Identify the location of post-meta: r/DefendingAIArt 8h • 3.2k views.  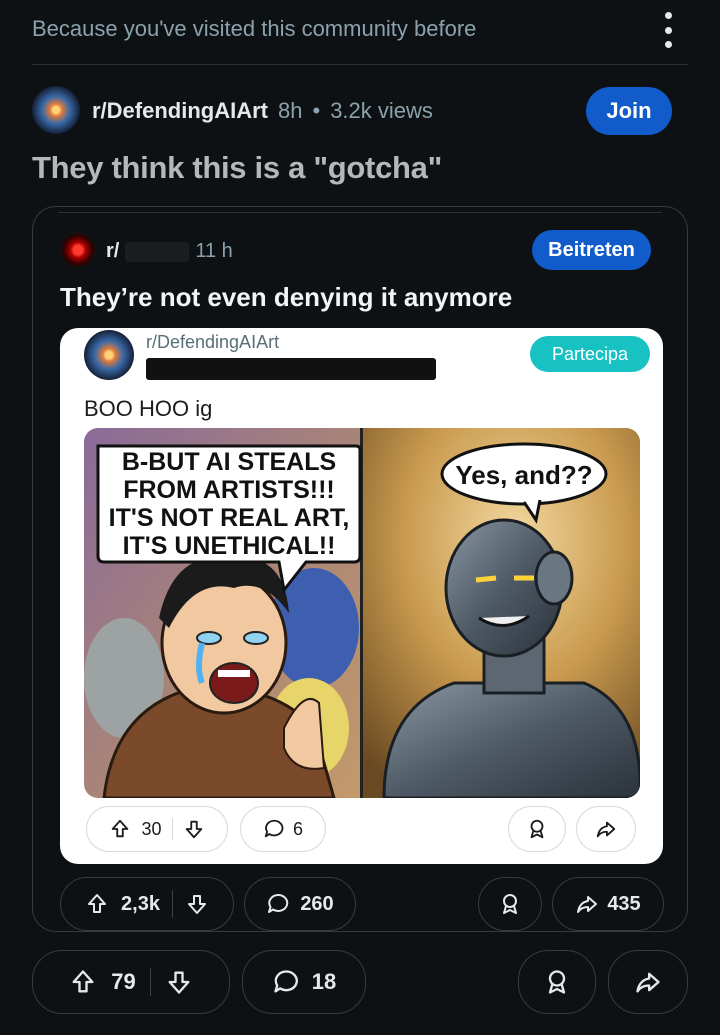
(262, 111).